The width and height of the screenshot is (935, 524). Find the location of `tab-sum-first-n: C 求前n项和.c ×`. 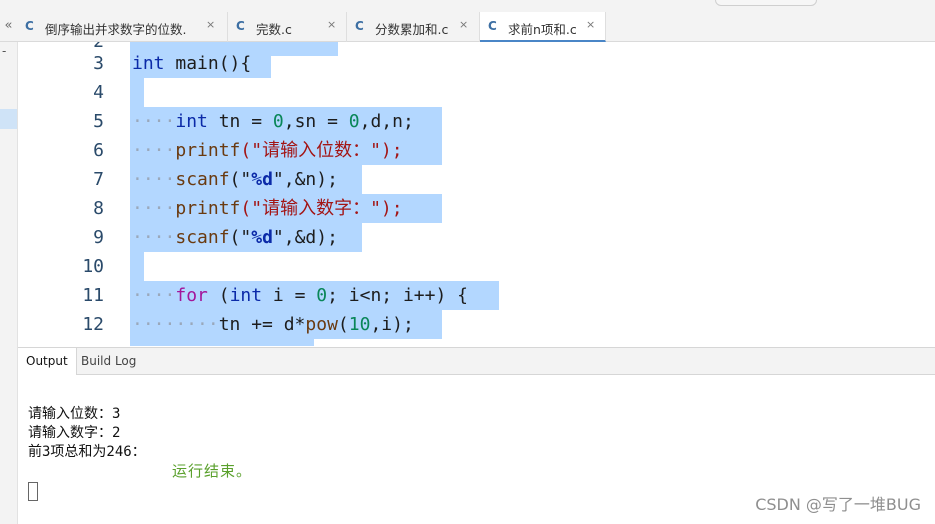

tab-sum-first-n: C 求前n项和.c × is located at coordinates (543, 27).